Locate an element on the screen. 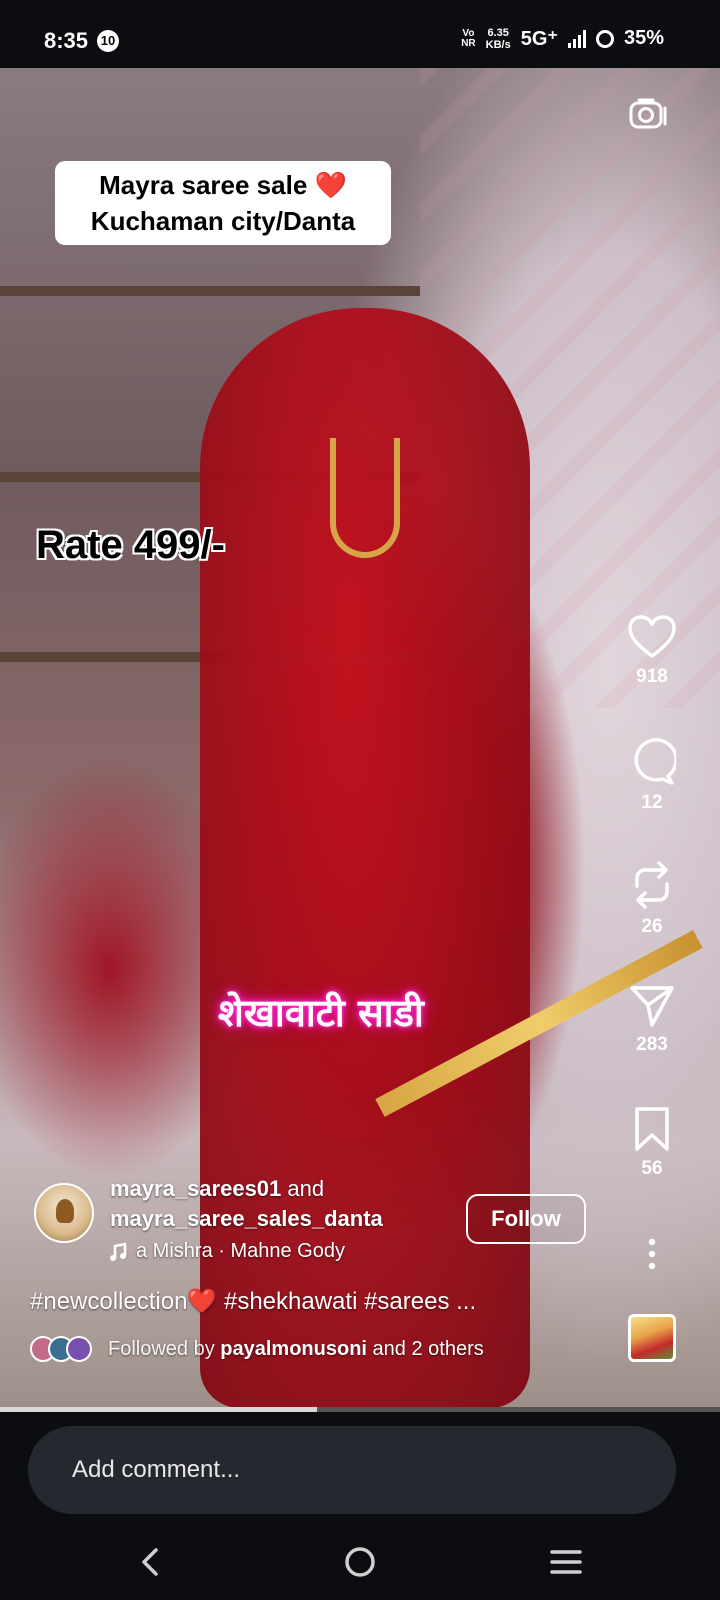  back-button is located at coordinates (150, 1562).